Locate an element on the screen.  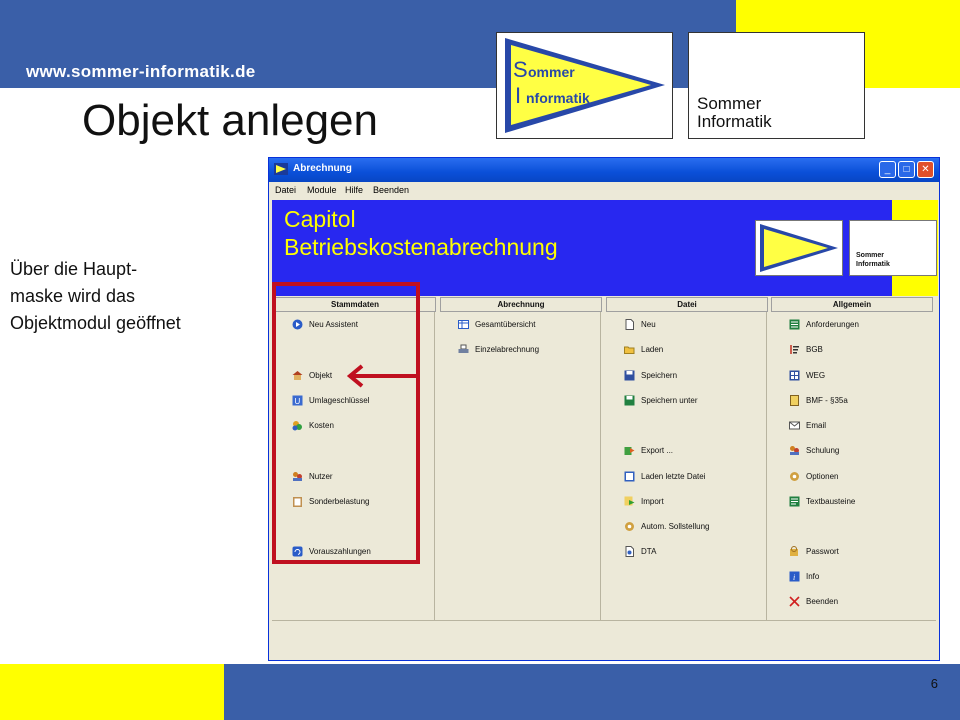
text-logo-label: Sommer Informatik is located at coordinates (734, 113).